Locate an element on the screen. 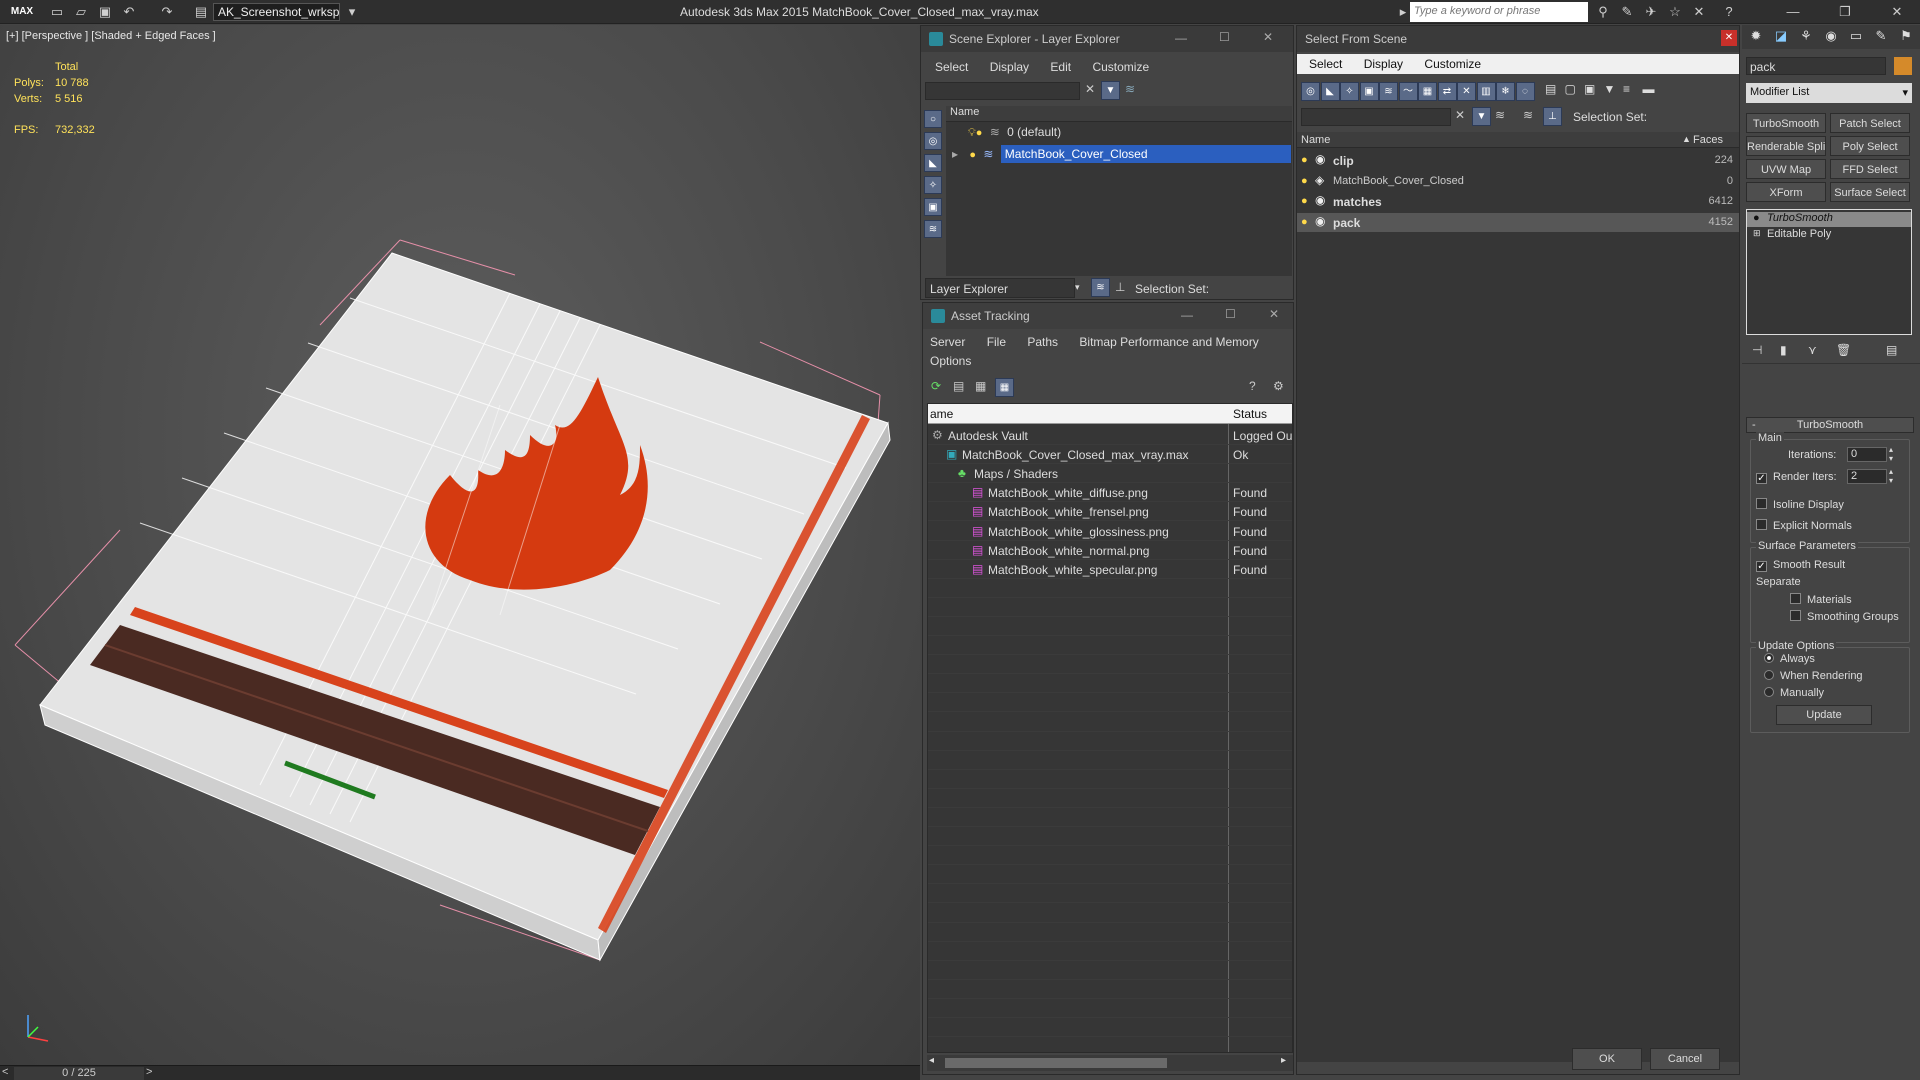  select-all-icon: ▤ is located at coordinates (1550, 89).